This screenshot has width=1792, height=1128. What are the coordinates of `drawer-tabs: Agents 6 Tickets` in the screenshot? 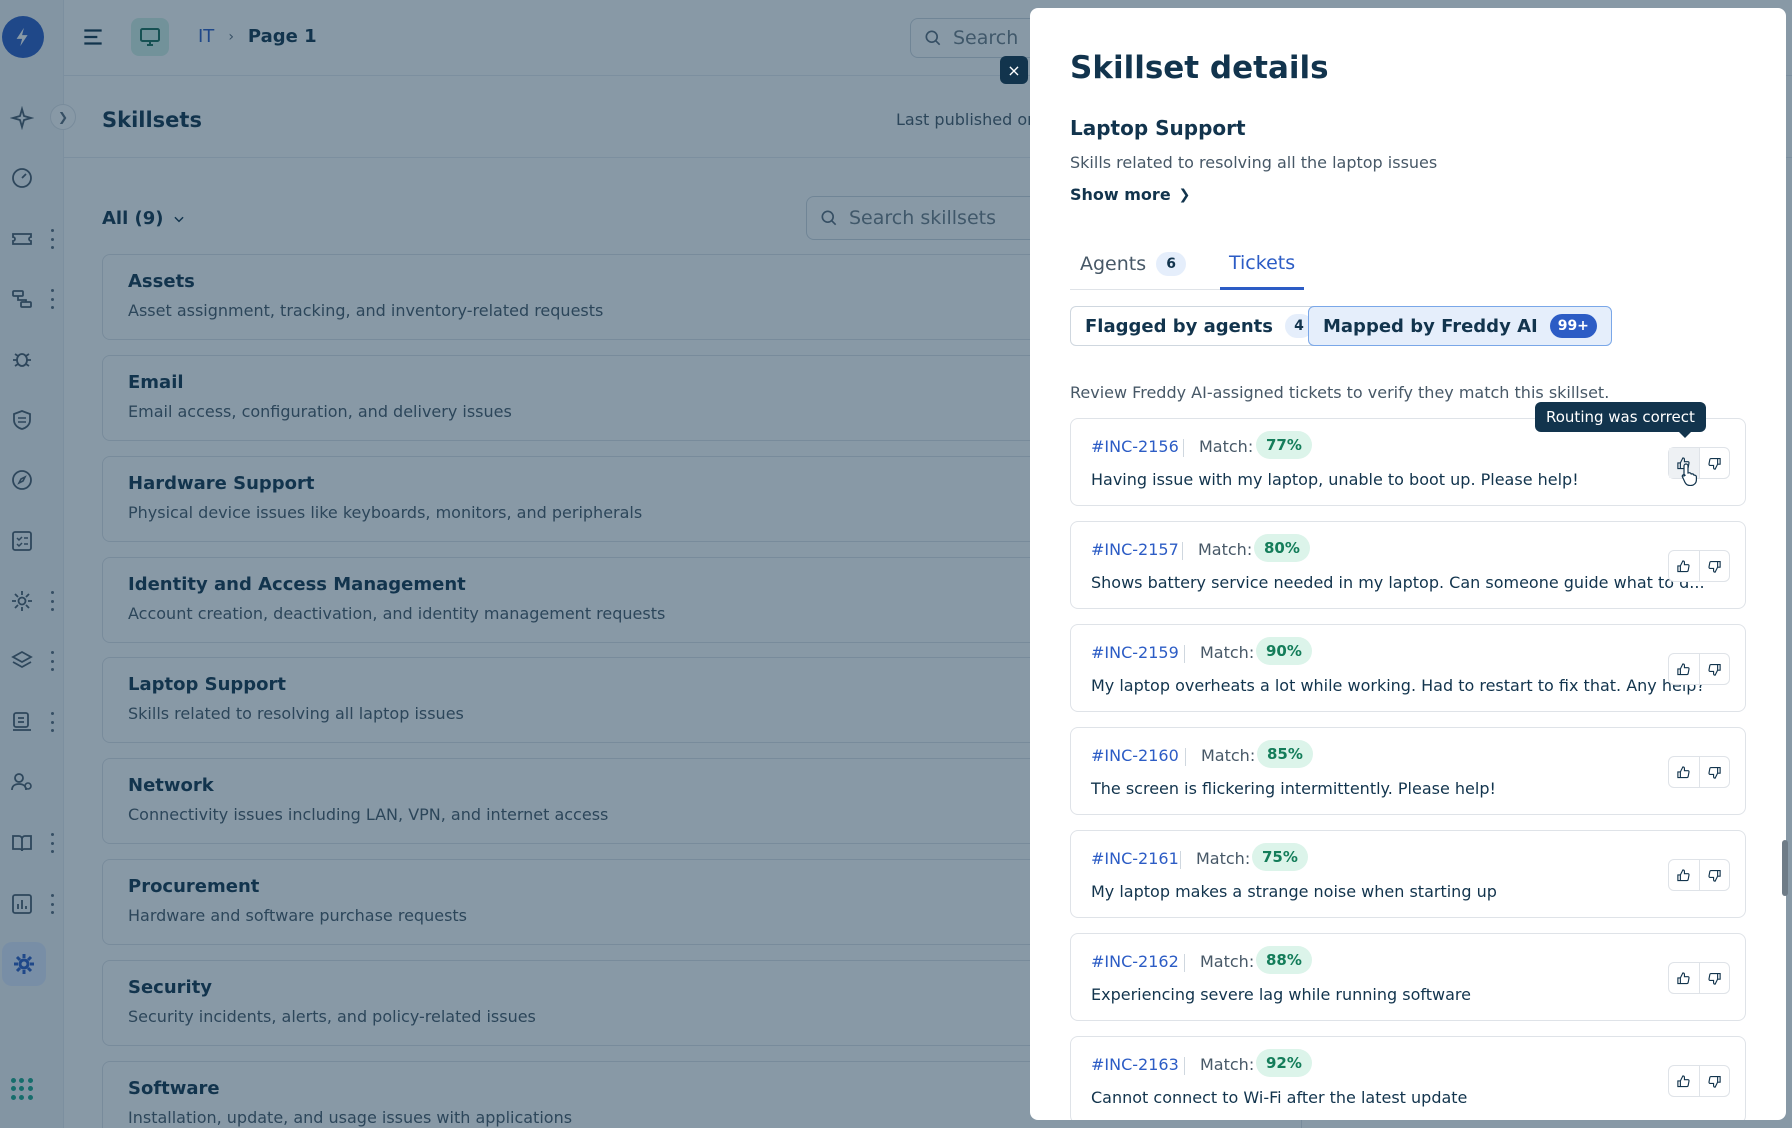 It's located at (1187, 264).